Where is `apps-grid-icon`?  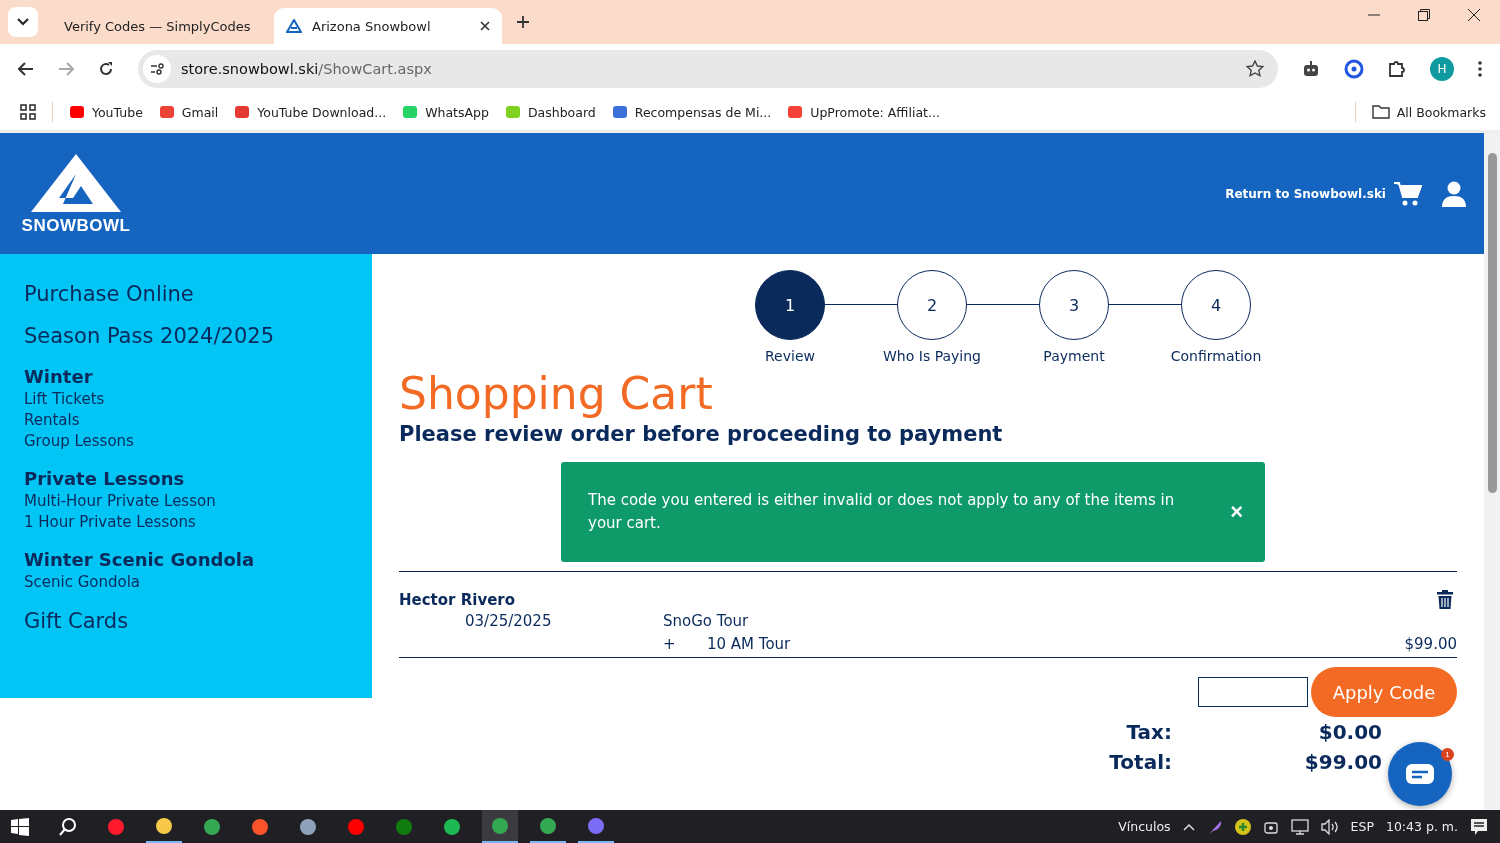
apps-grid-icon is located at coordinates (28, 112).